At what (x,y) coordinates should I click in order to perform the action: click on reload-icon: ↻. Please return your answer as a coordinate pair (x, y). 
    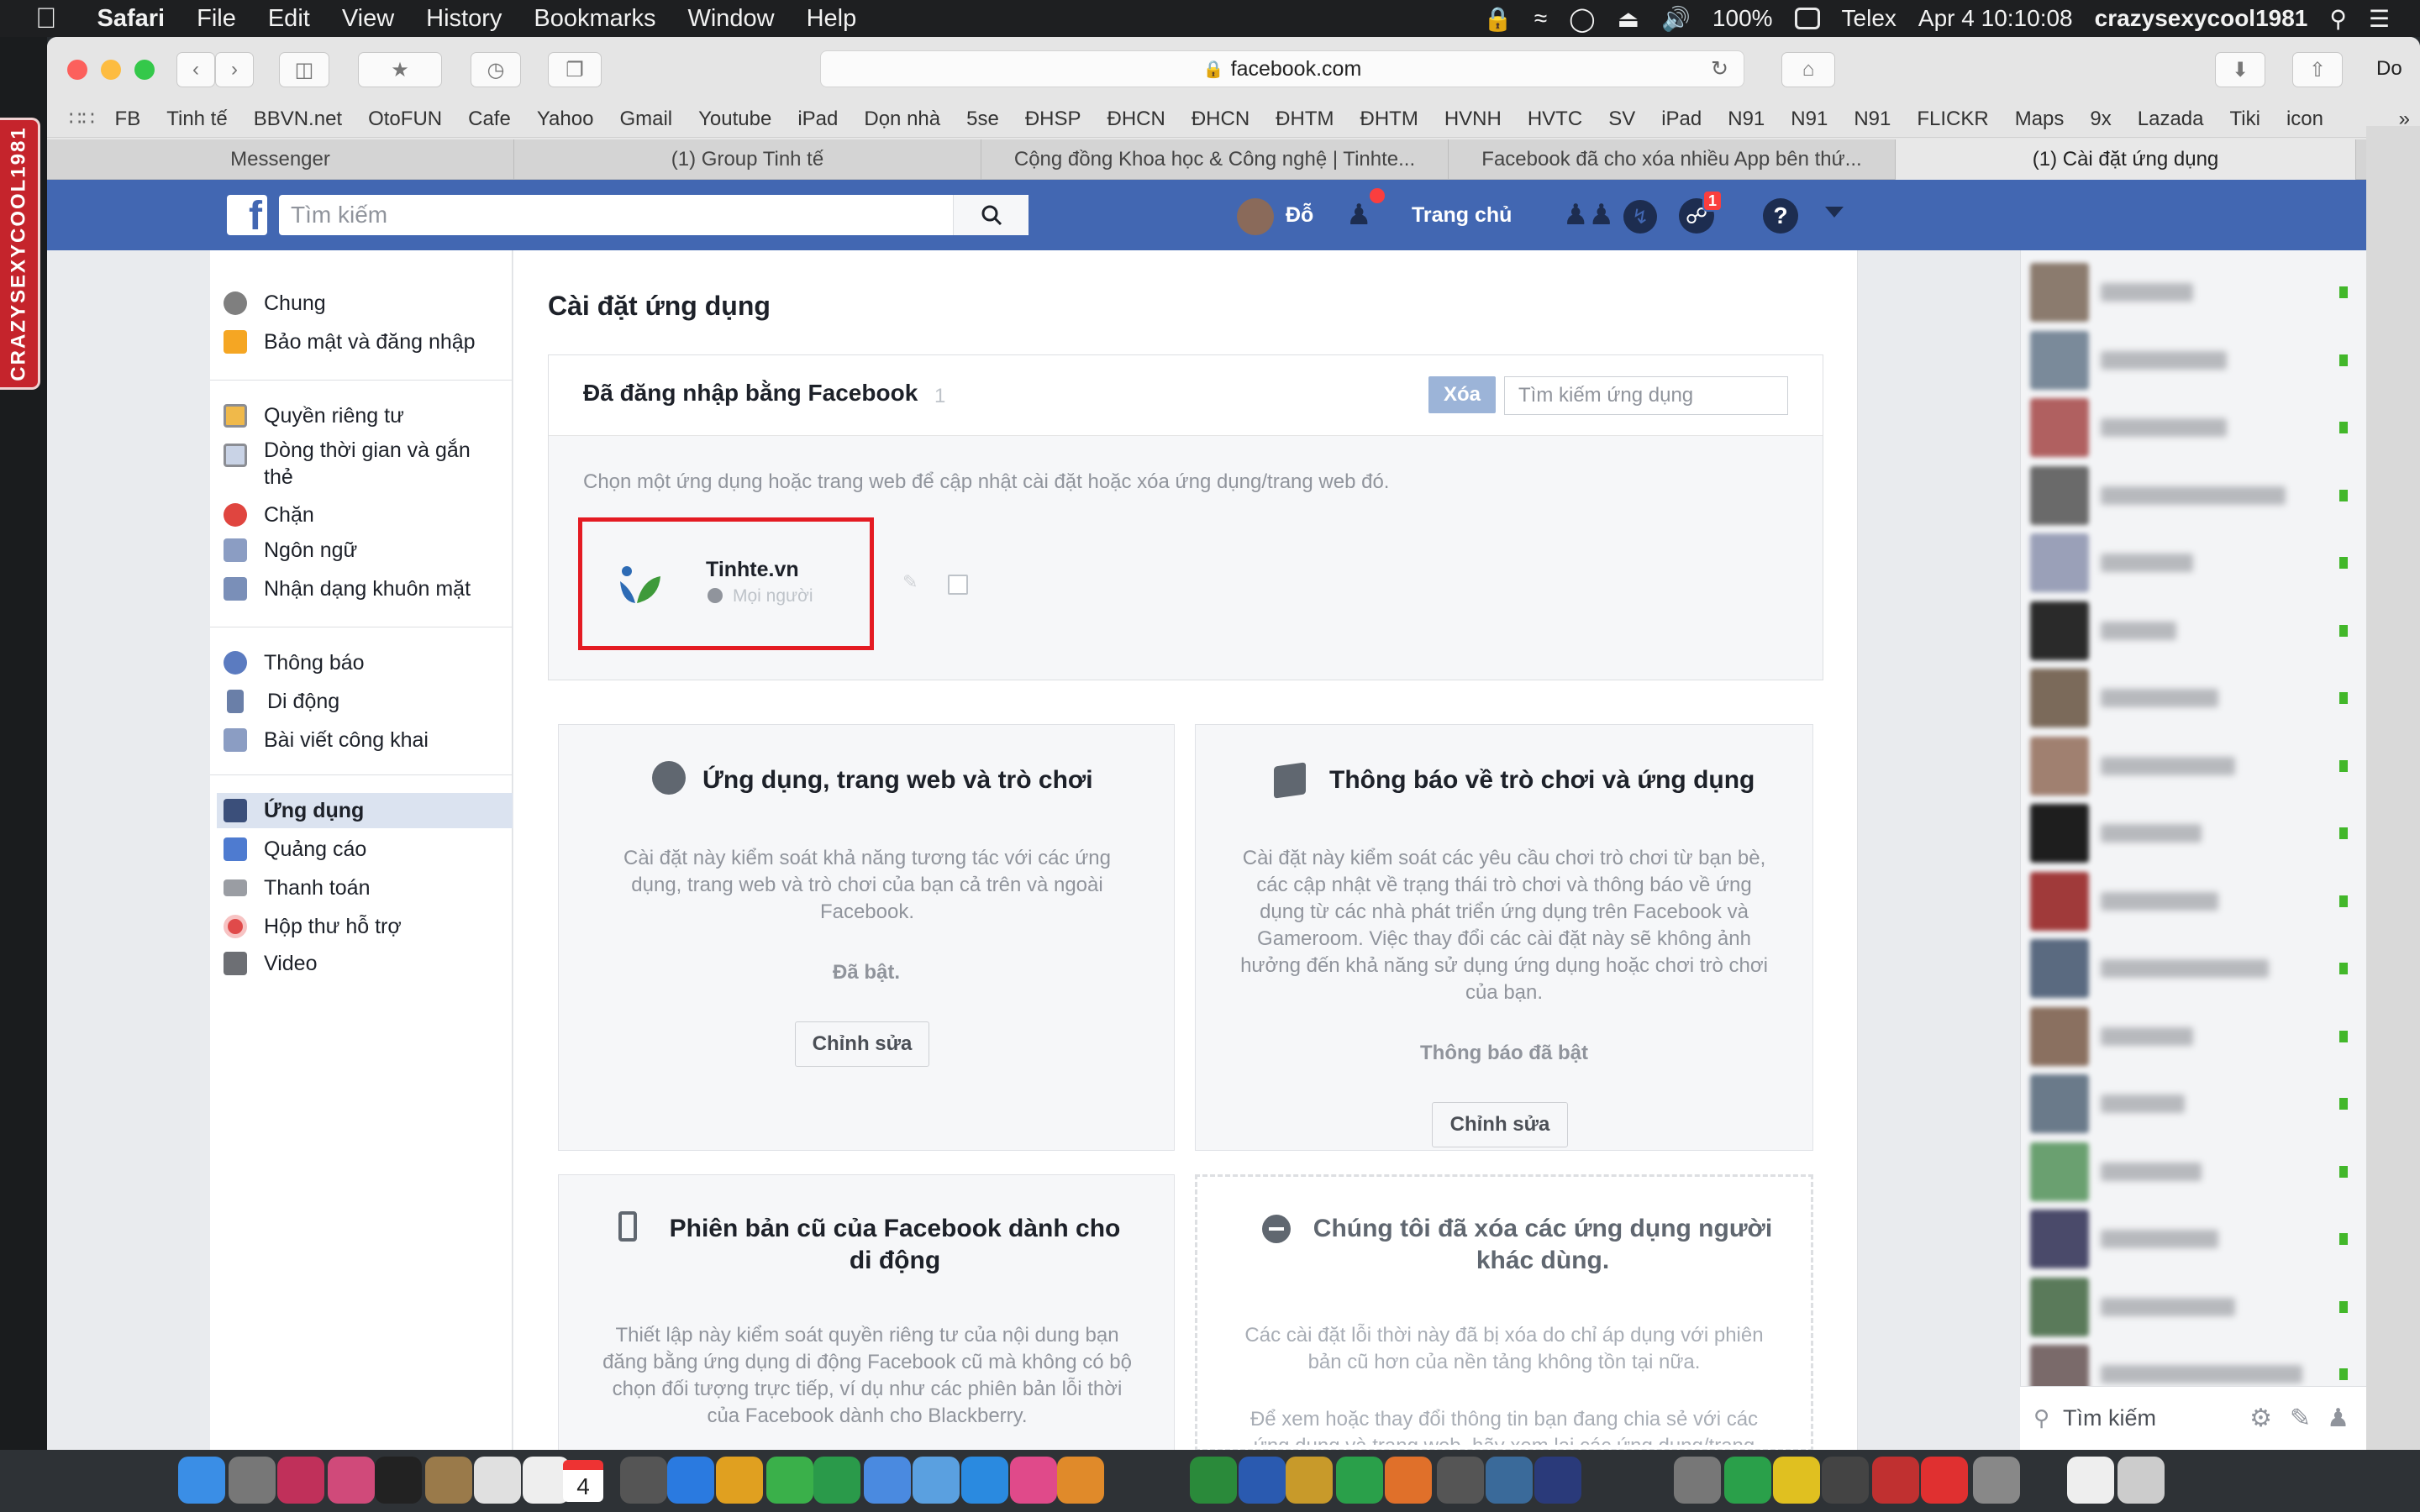
    Looking at the image, I should click on (1719, 68).